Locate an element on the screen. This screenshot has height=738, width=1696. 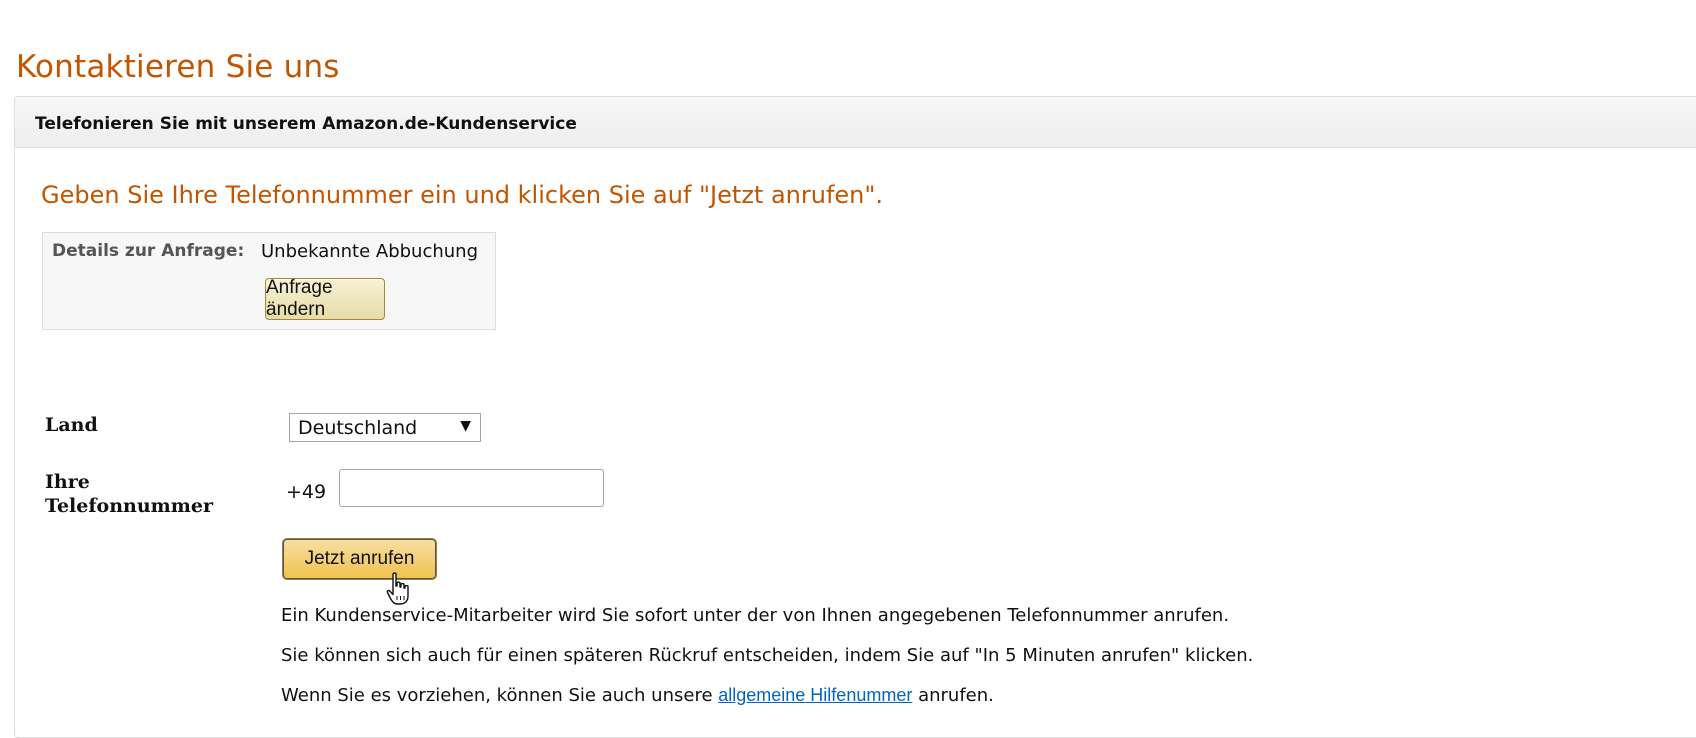
phone-number-input is located at coordinates (471, 488).